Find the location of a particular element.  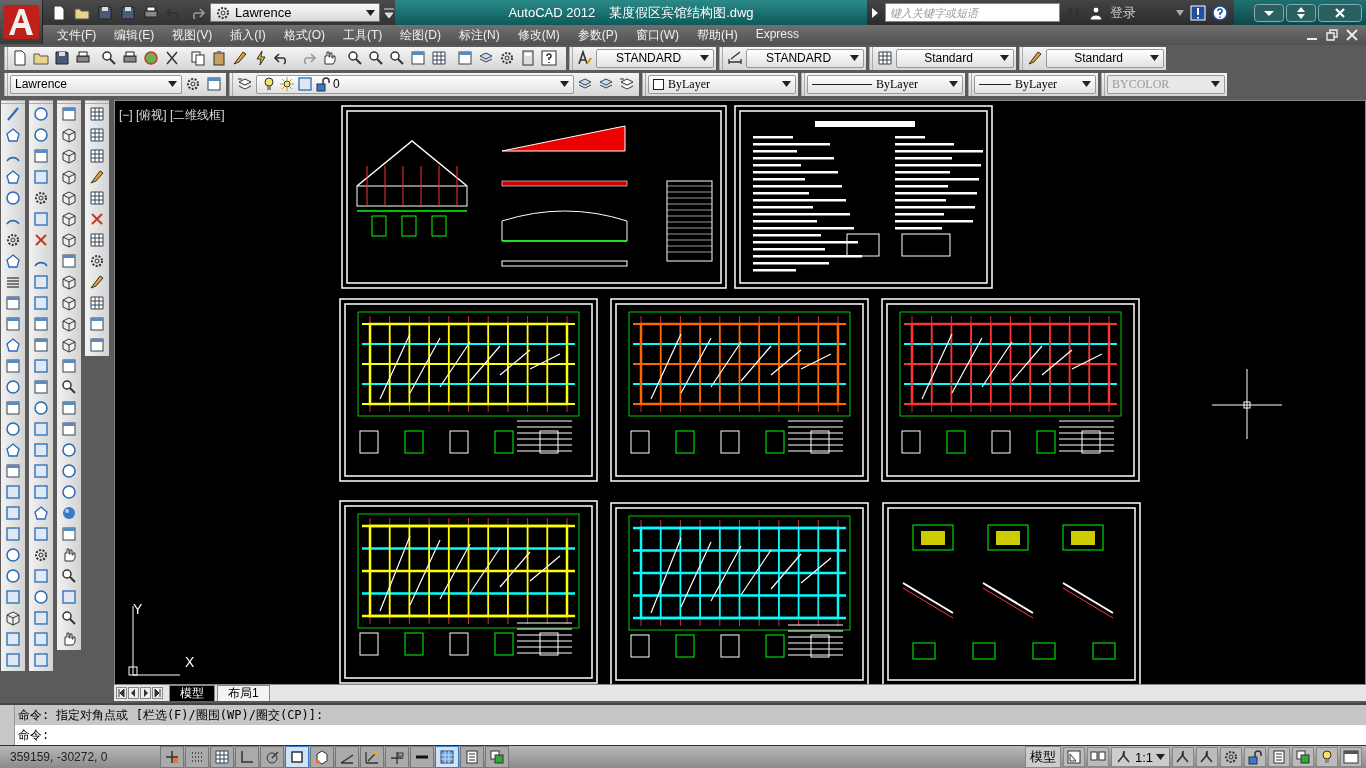

layerprev-icon is located at coordinates (627, 84).